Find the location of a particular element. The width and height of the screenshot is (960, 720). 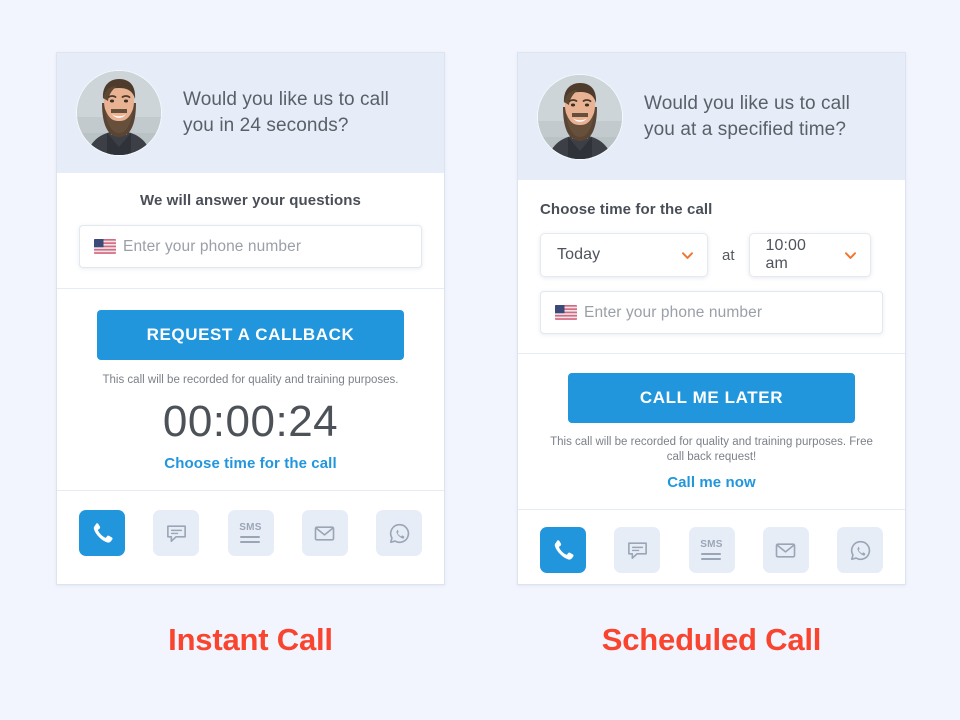

instant-channel-bar: SMS is located at coordinates (250, 533).